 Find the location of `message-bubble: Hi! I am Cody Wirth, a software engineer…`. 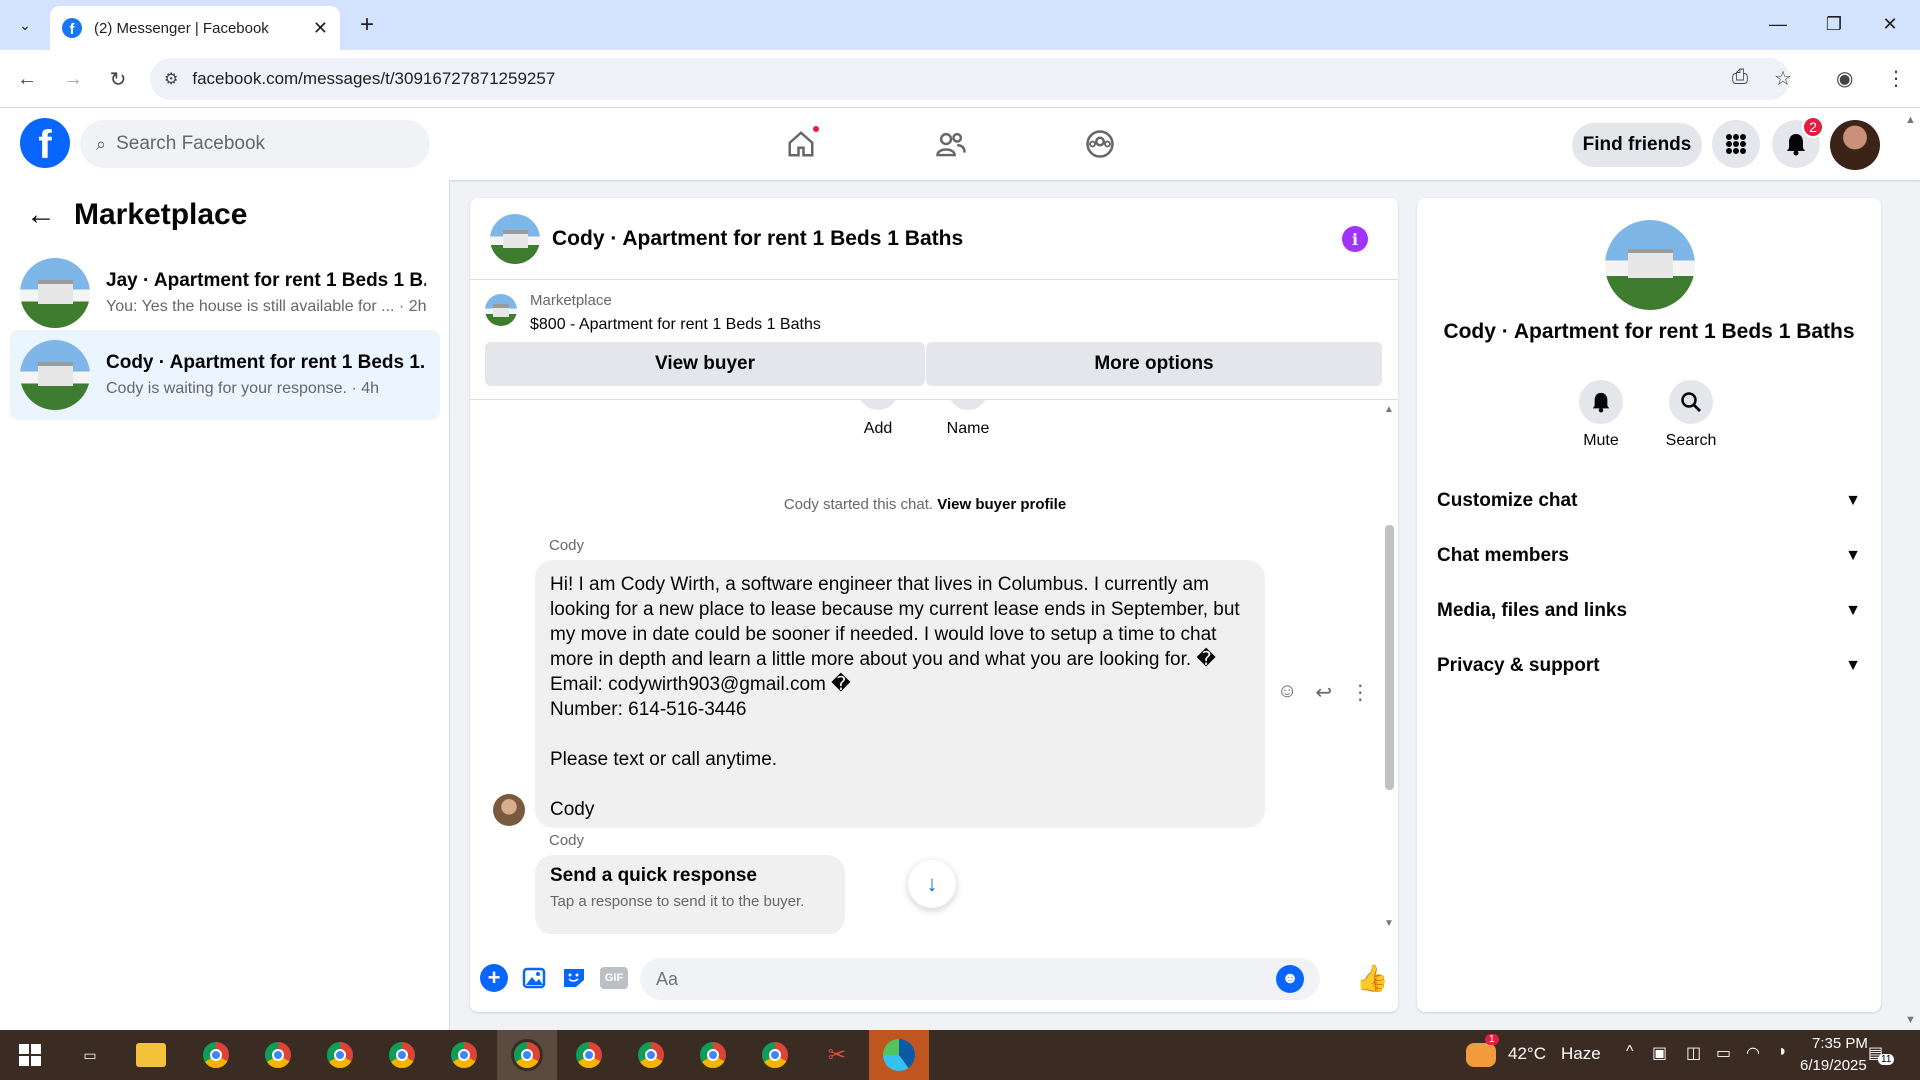

message-bubble: Hi! I am Cody Wirth, a software engineer… is located at coordinates (900, 694).